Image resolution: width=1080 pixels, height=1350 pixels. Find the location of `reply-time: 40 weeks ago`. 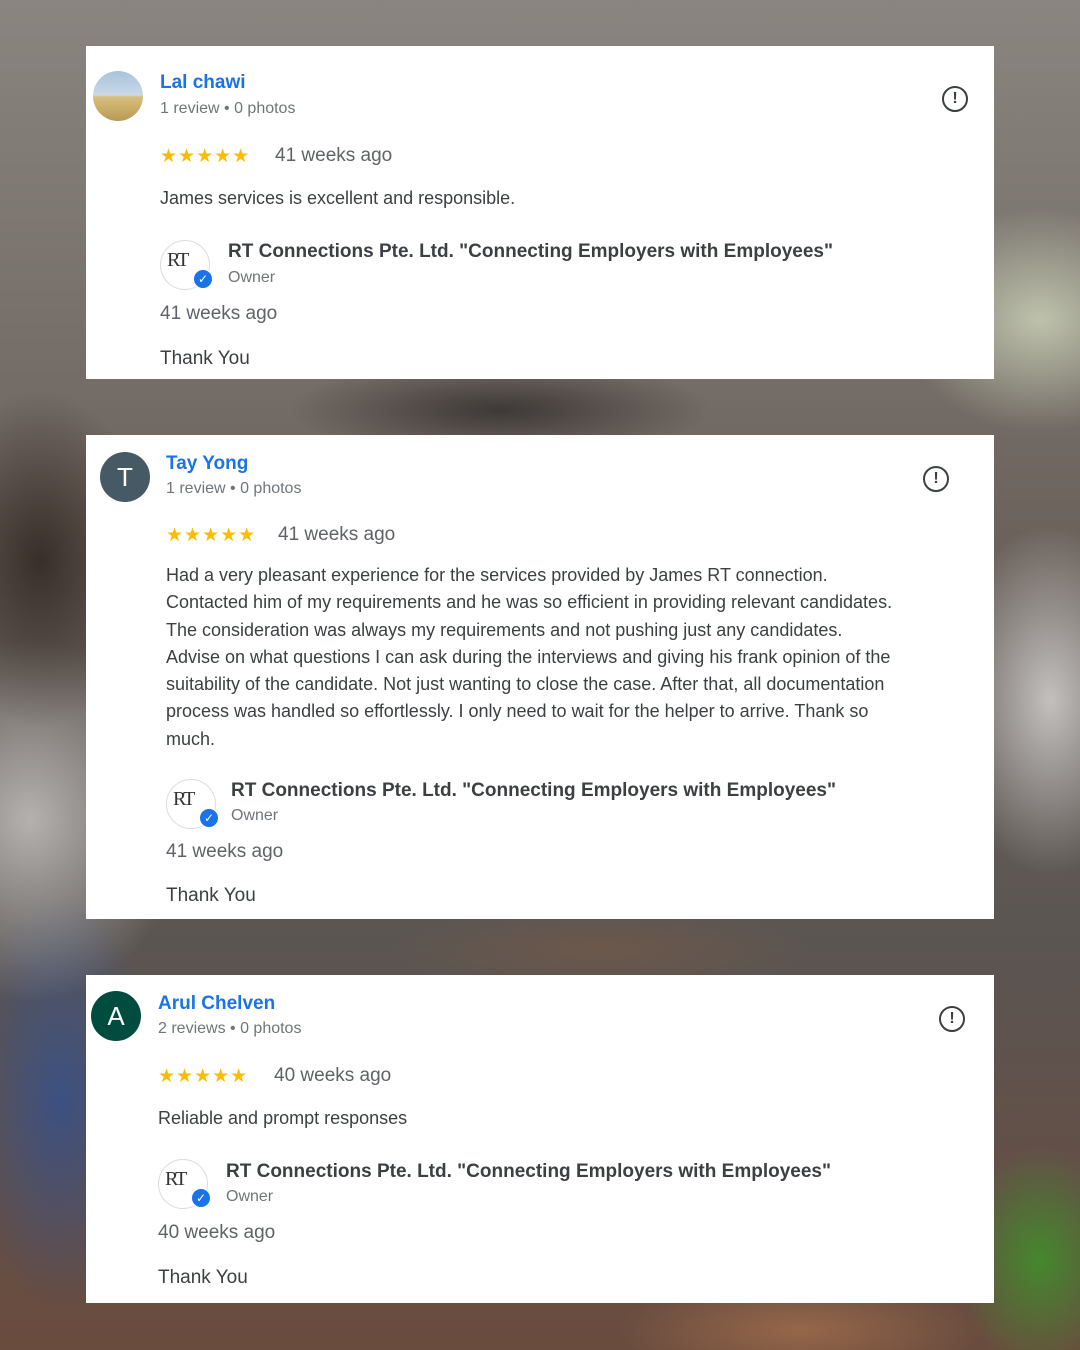

reply-time: 40 weeks ago is located at coordinates (217, 1232).